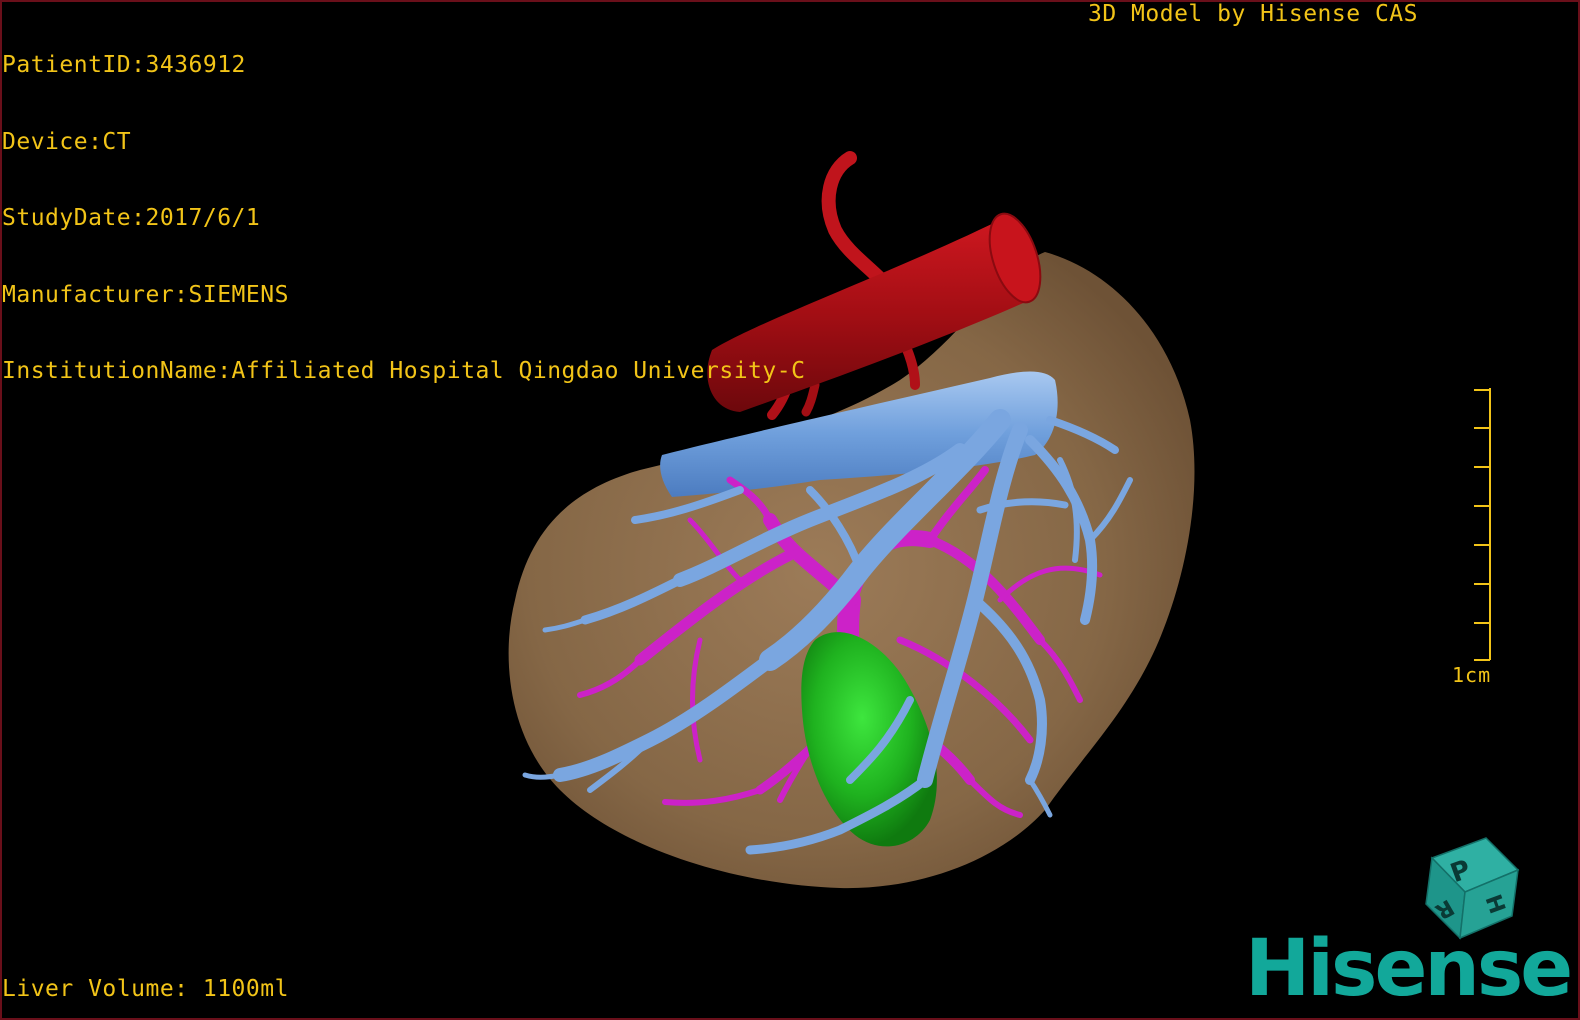 This screenshot has height=1020, width=1580. What do you see at coordinates (131, 218) in the screenshot?
I see `study-date-text: StudyDate:2017/6/1` at bounding box center [131, 218].